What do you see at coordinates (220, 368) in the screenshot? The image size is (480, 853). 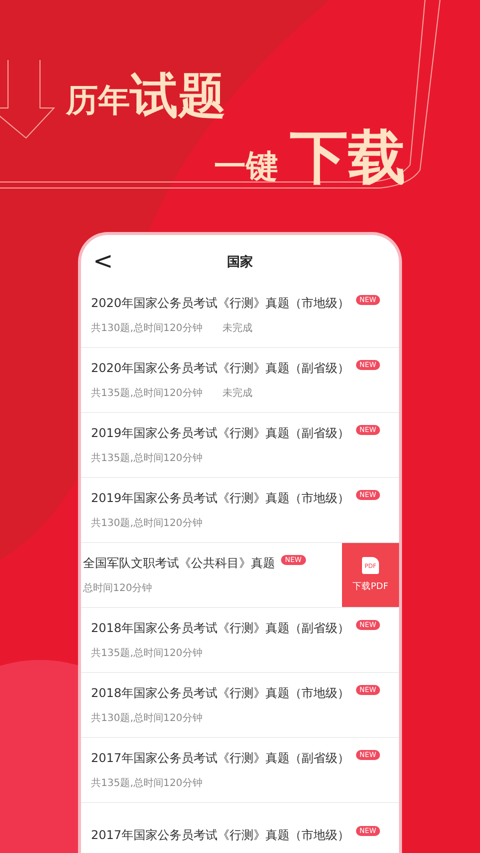 I see `exam-title: 2020年国家公务员考试《行测》真题（副省级）` at bounding box center [220, 368].